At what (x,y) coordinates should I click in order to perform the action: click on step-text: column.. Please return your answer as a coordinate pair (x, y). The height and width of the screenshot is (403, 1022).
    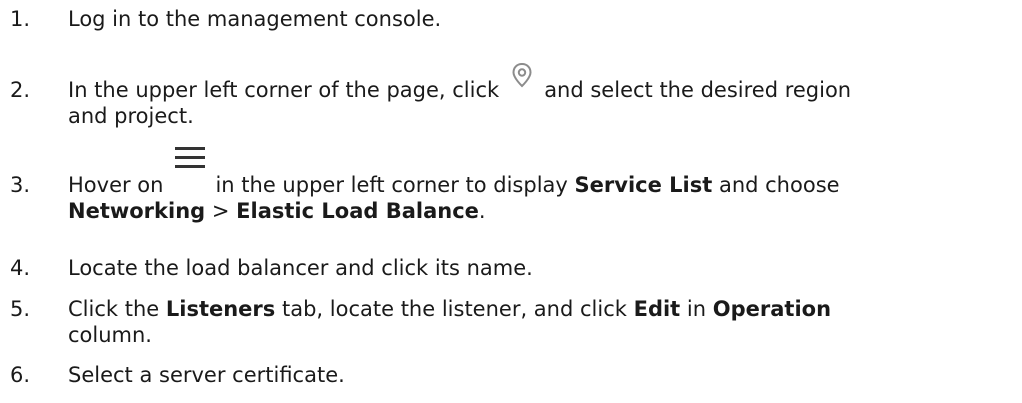
    Looking at the image, I should click on (110, 335).